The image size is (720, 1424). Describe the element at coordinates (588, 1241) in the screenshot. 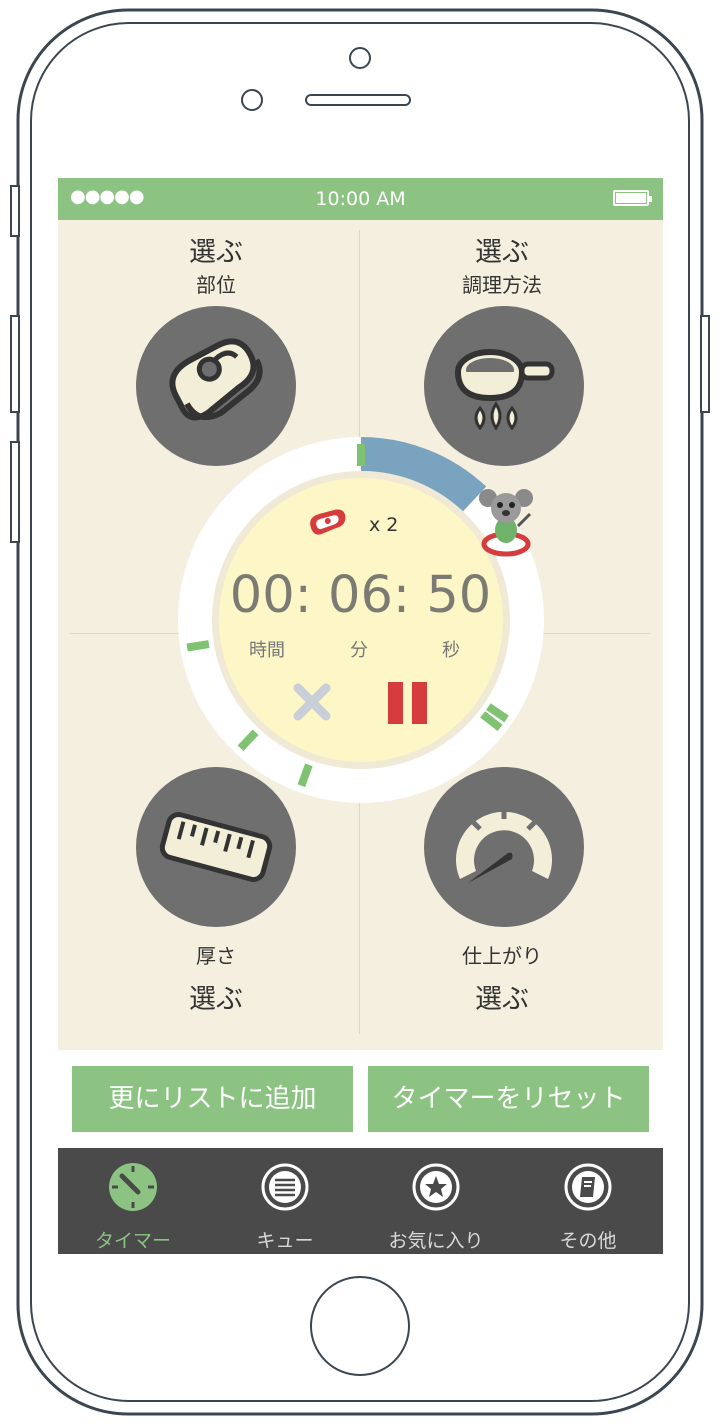

I see `tab-other-label: その他` at that location.